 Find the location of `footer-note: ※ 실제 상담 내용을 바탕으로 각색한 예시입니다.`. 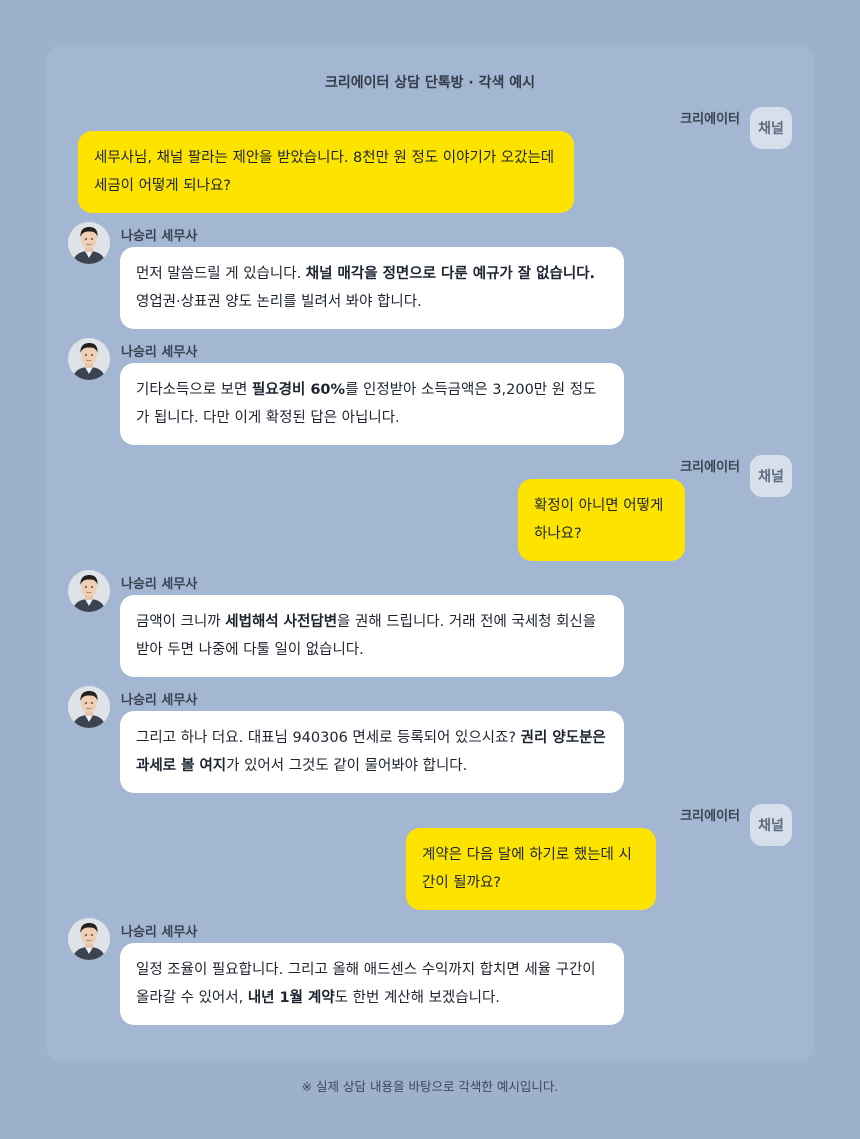

footer-note: ※ 실제 상담 내용을 바탕으로 각색한 예시입니다. is located at coordinates (430, 1086).